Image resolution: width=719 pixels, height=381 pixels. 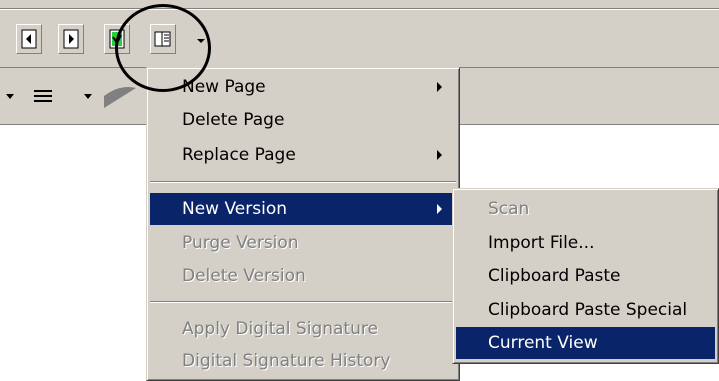 What do you see at coordinates (554, 276) in the screenshot?
I see `submenu-item-label: Clipboard Paste` at bounding box center [554, 276].